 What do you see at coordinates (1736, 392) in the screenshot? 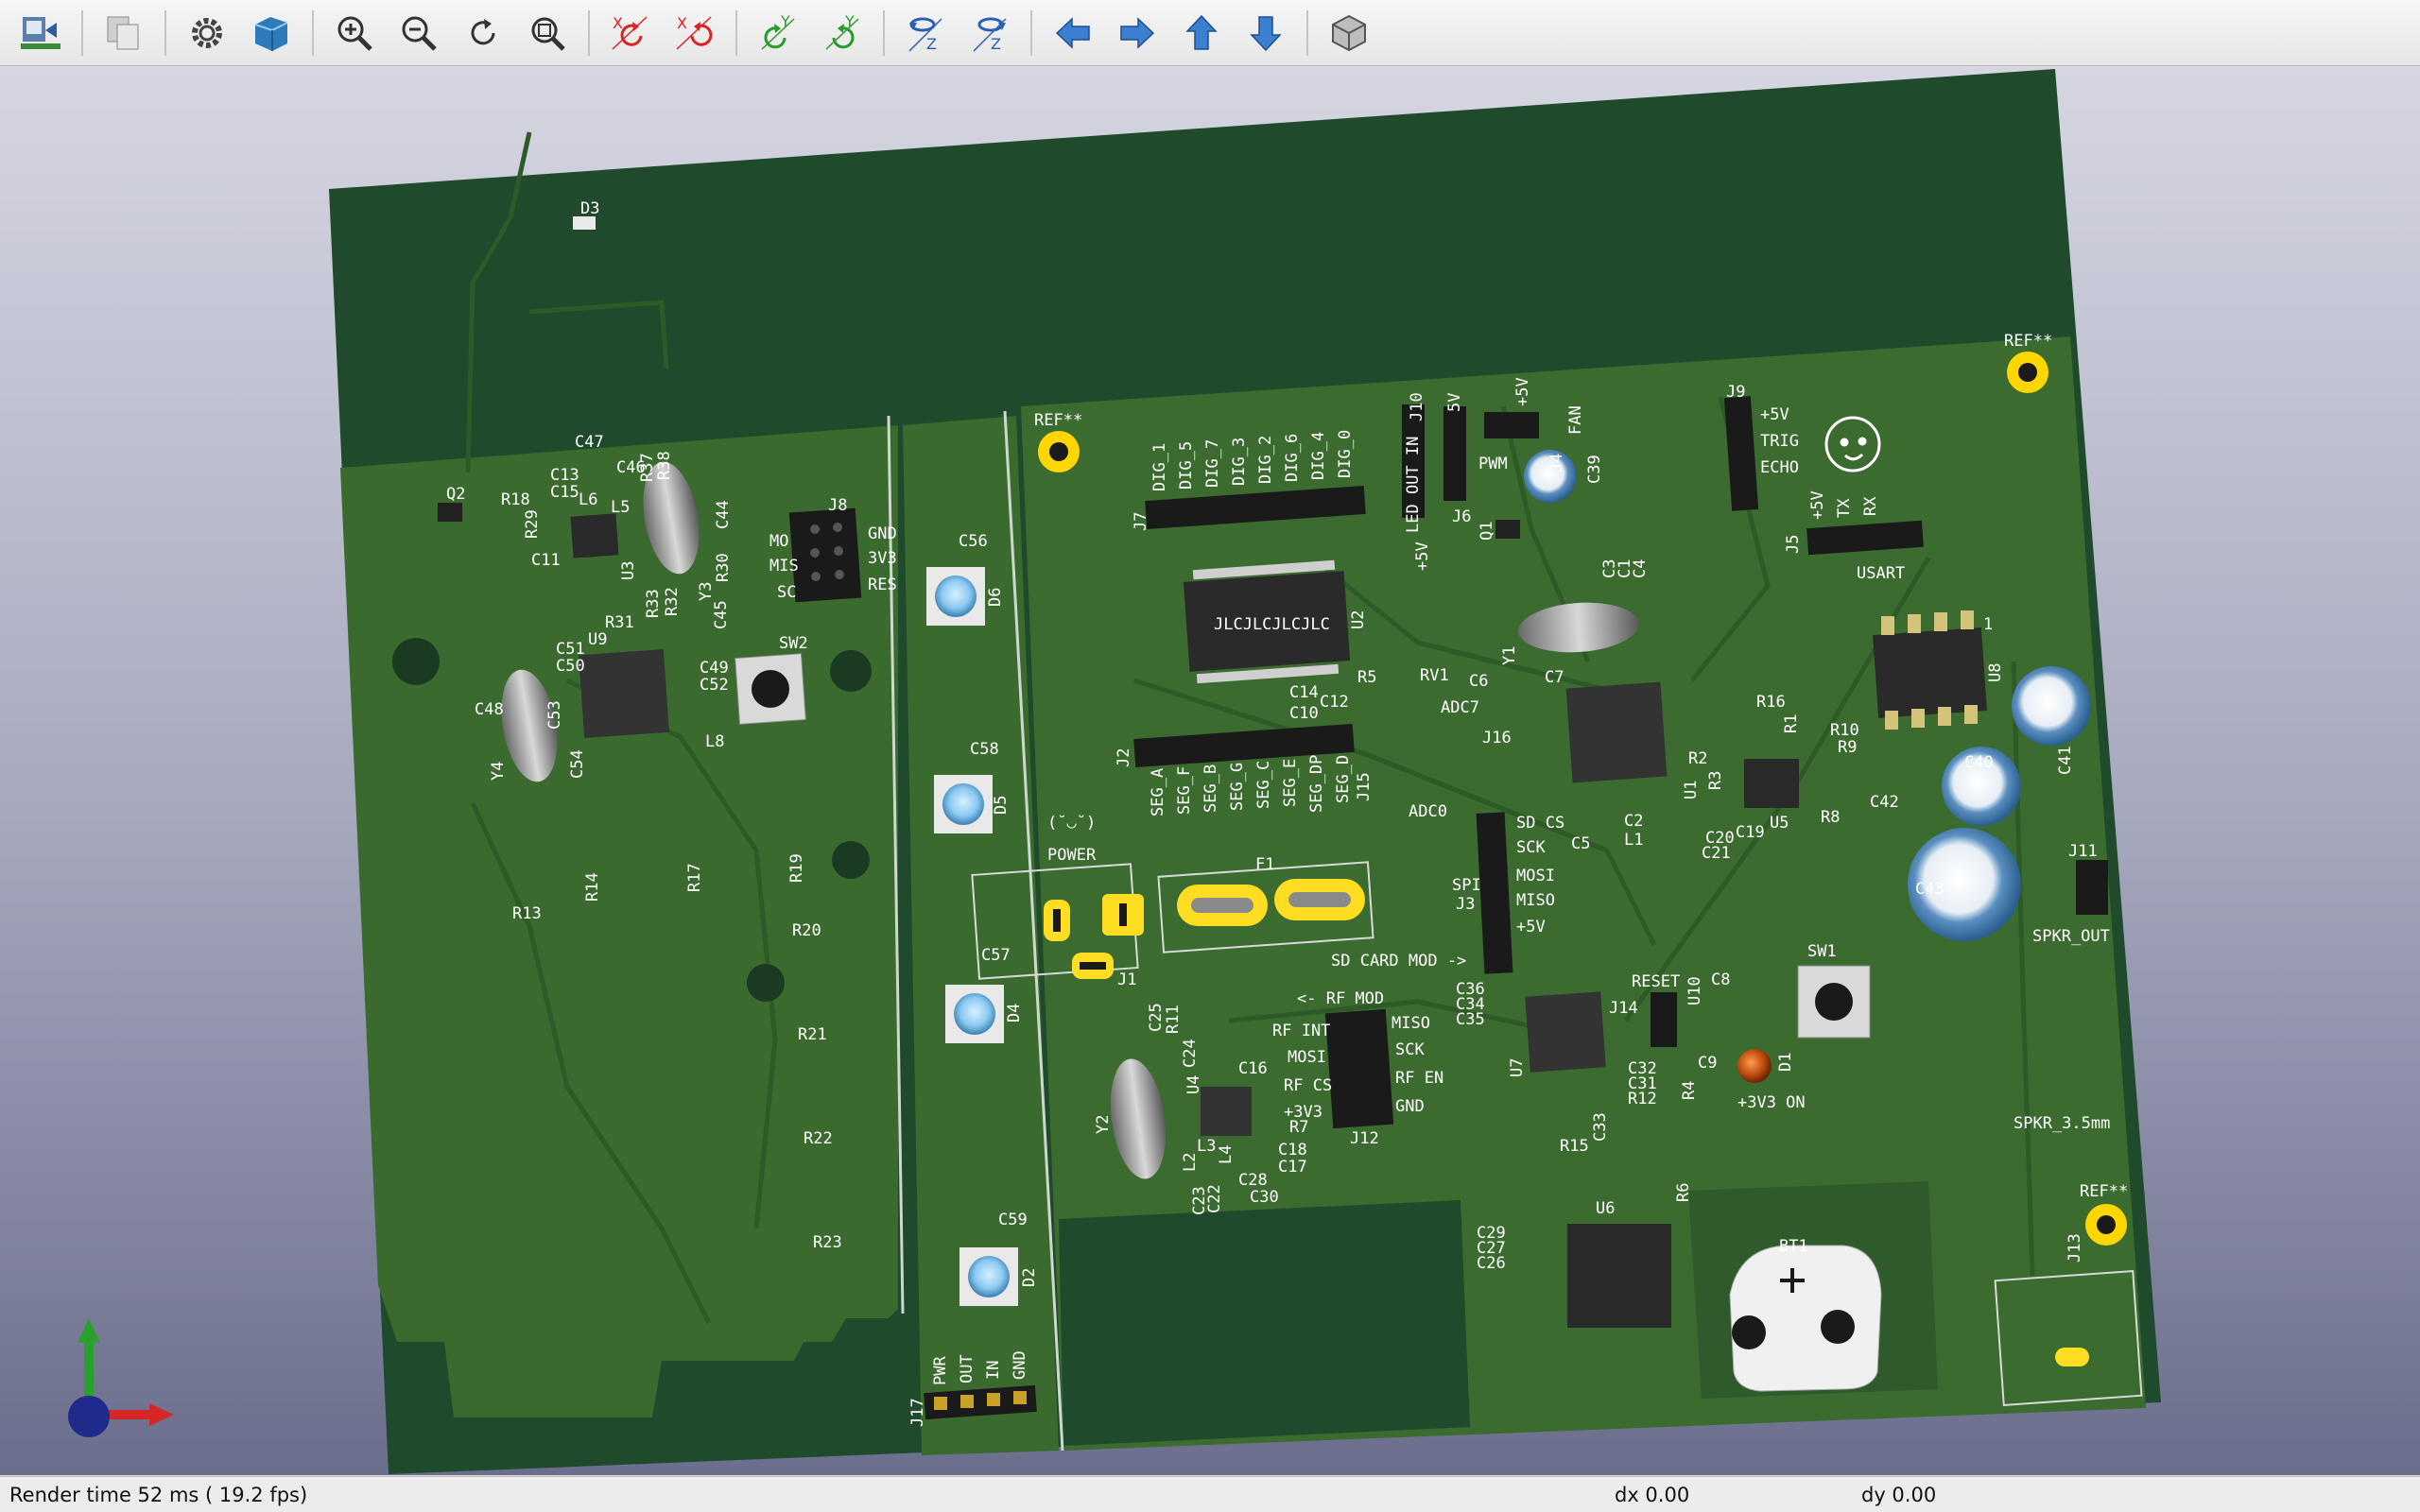
I see `label-j9: J9` at bounding box center [1736, 392].